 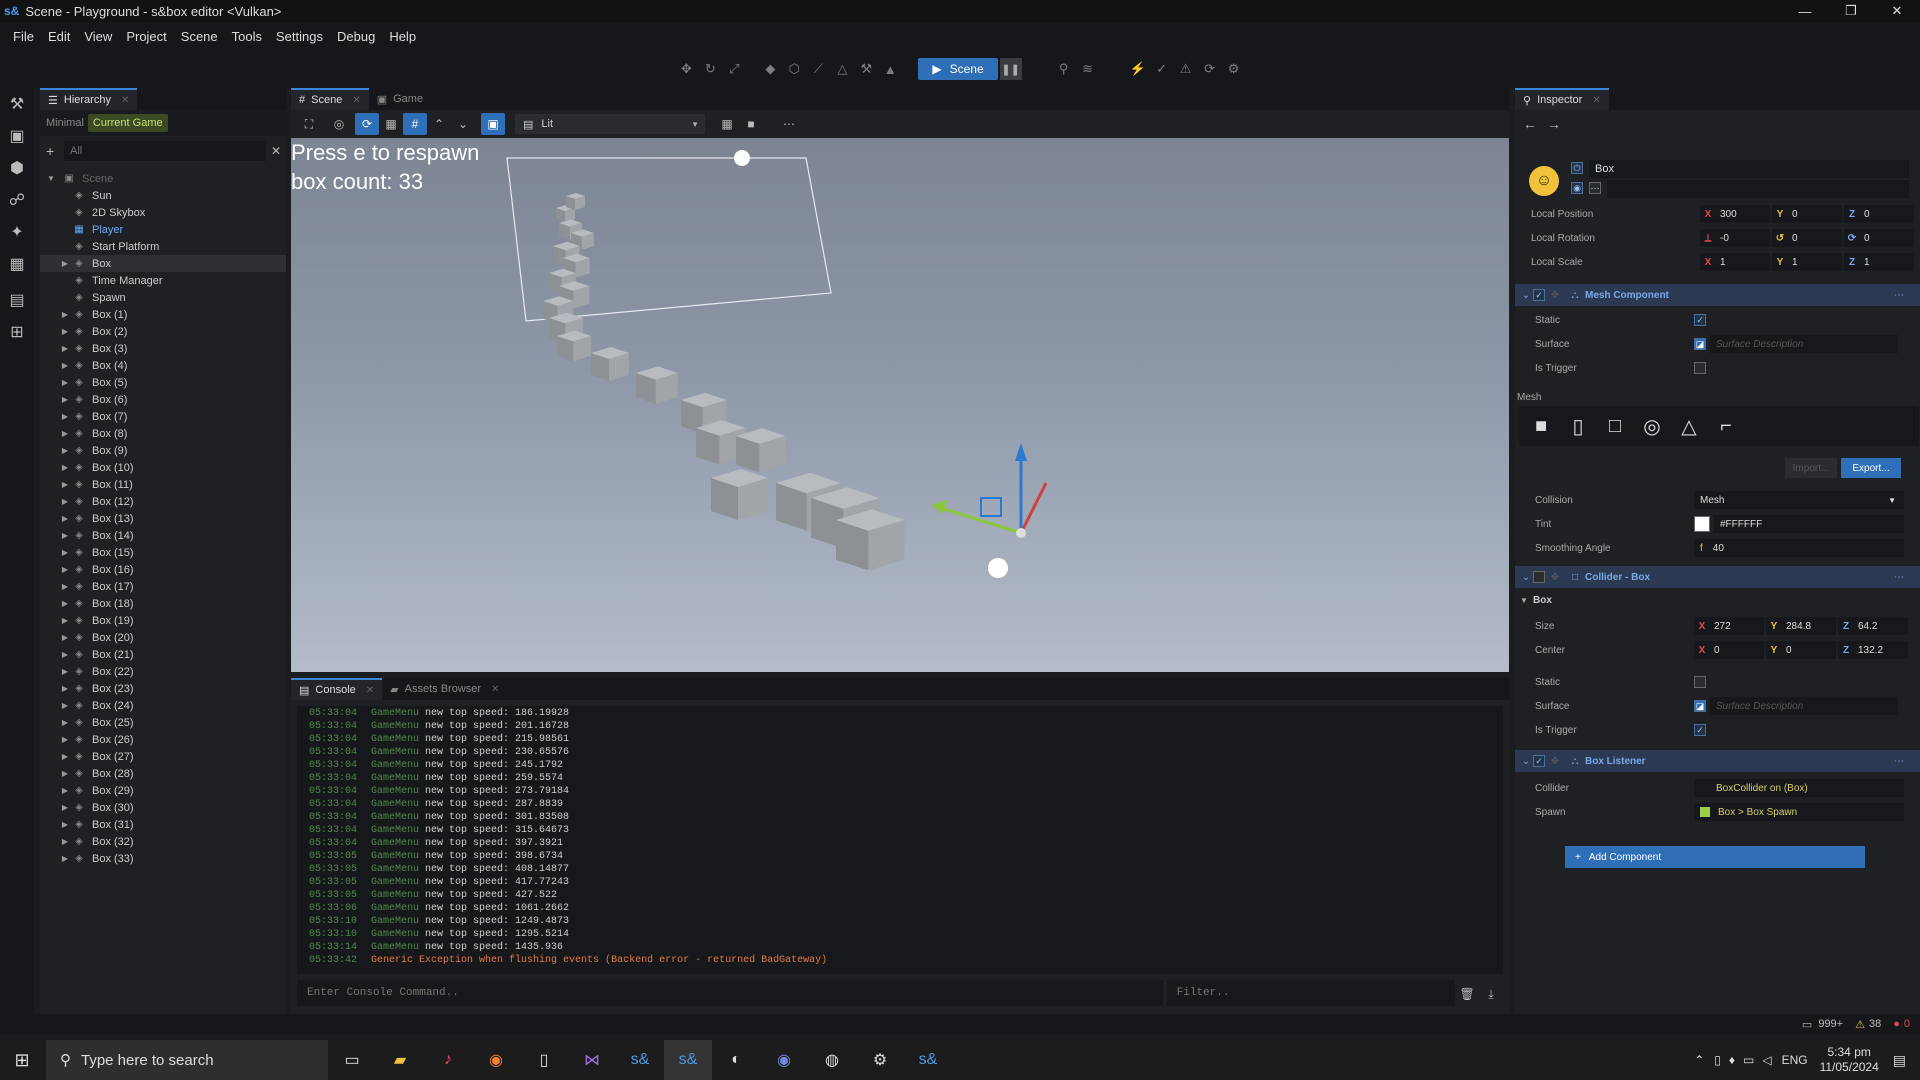 What do you see at coordinates (1186, 69) in the screenshot?
I see `warning-icon: ⚠` at bounding box center [1186, 69].